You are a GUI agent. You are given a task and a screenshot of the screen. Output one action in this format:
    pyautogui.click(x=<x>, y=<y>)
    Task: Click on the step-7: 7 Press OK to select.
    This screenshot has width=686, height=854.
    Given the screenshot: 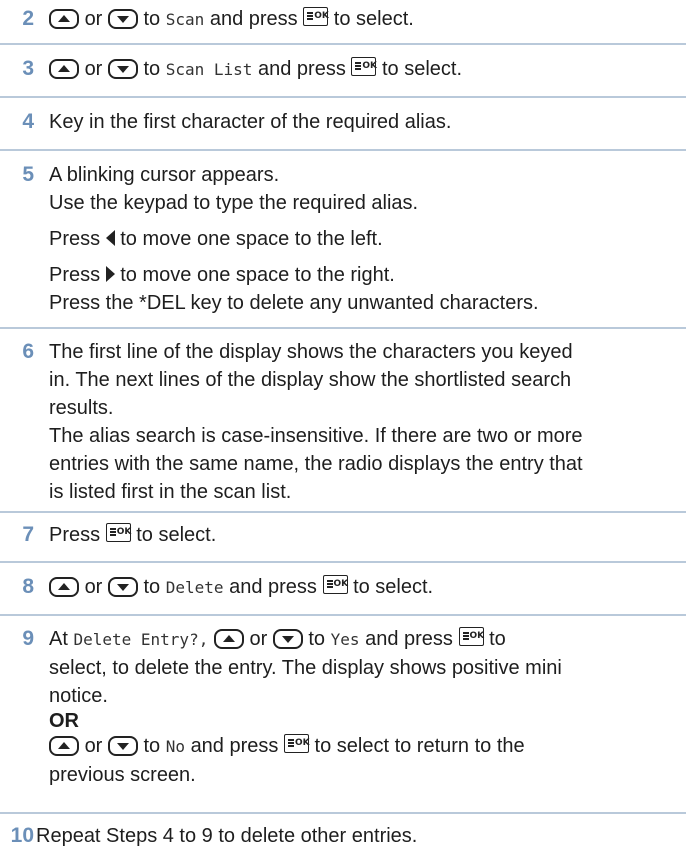 What is the action you would take?
    pyautogui.click(x=343, y=538)
    